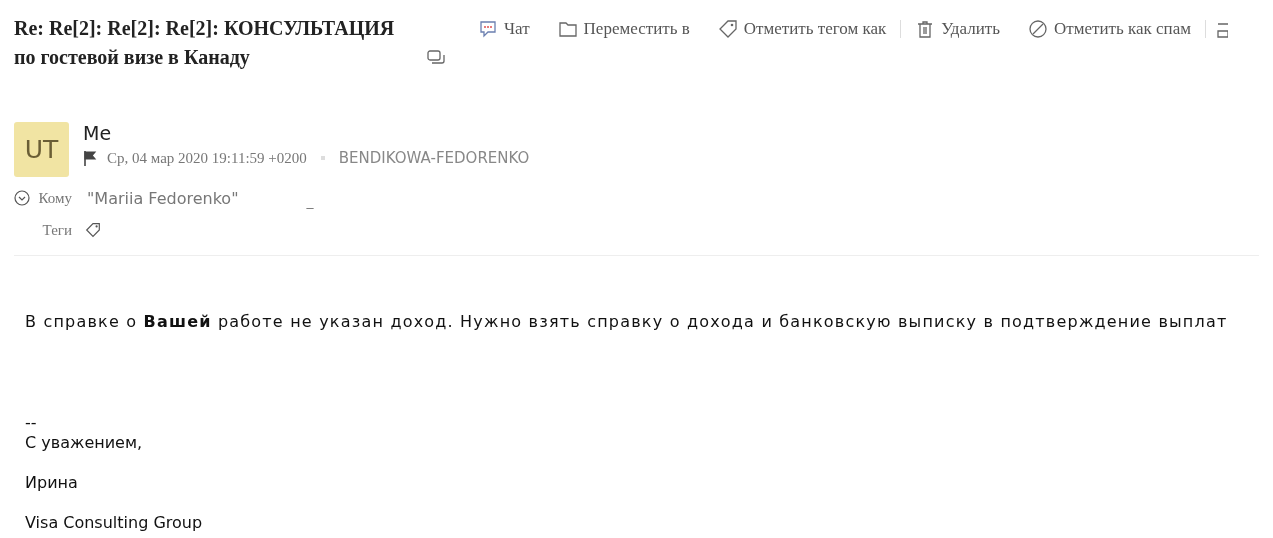  Describe the element at coordinates (163, 198) in the screenshot. I see `recipient: "Mariia Fedorenko"` at that location.